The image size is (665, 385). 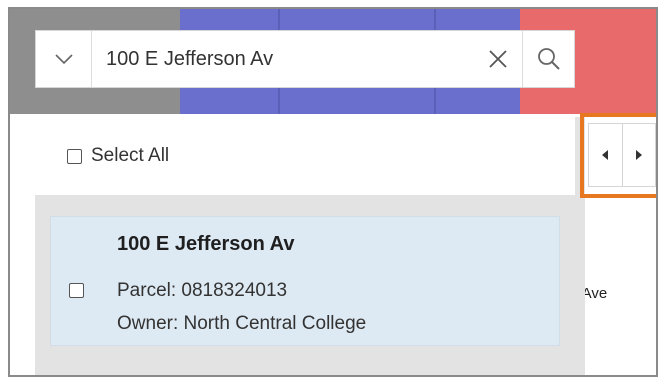 What do you see at coordinates (76, 290) in the screenshot?
I see `result-item-checkbox` at bounding box center [76, 290].